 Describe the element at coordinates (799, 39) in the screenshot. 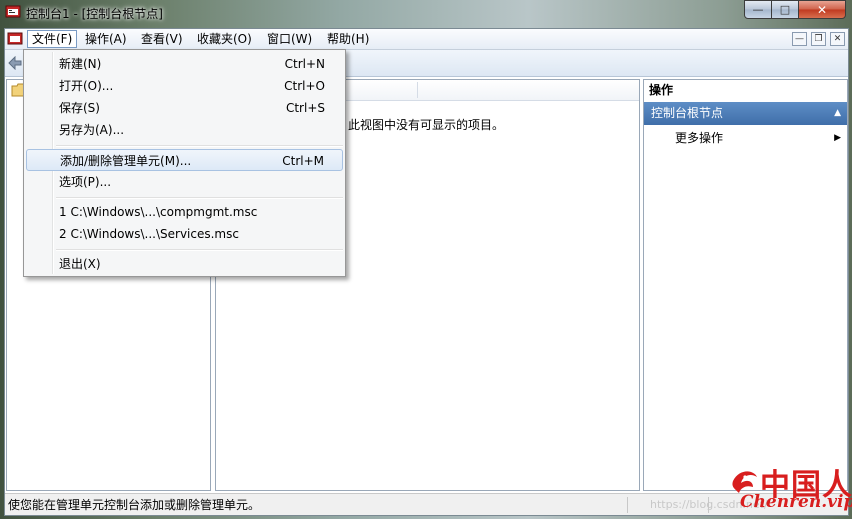

I see `mdi-minimize-button: —` at that location.